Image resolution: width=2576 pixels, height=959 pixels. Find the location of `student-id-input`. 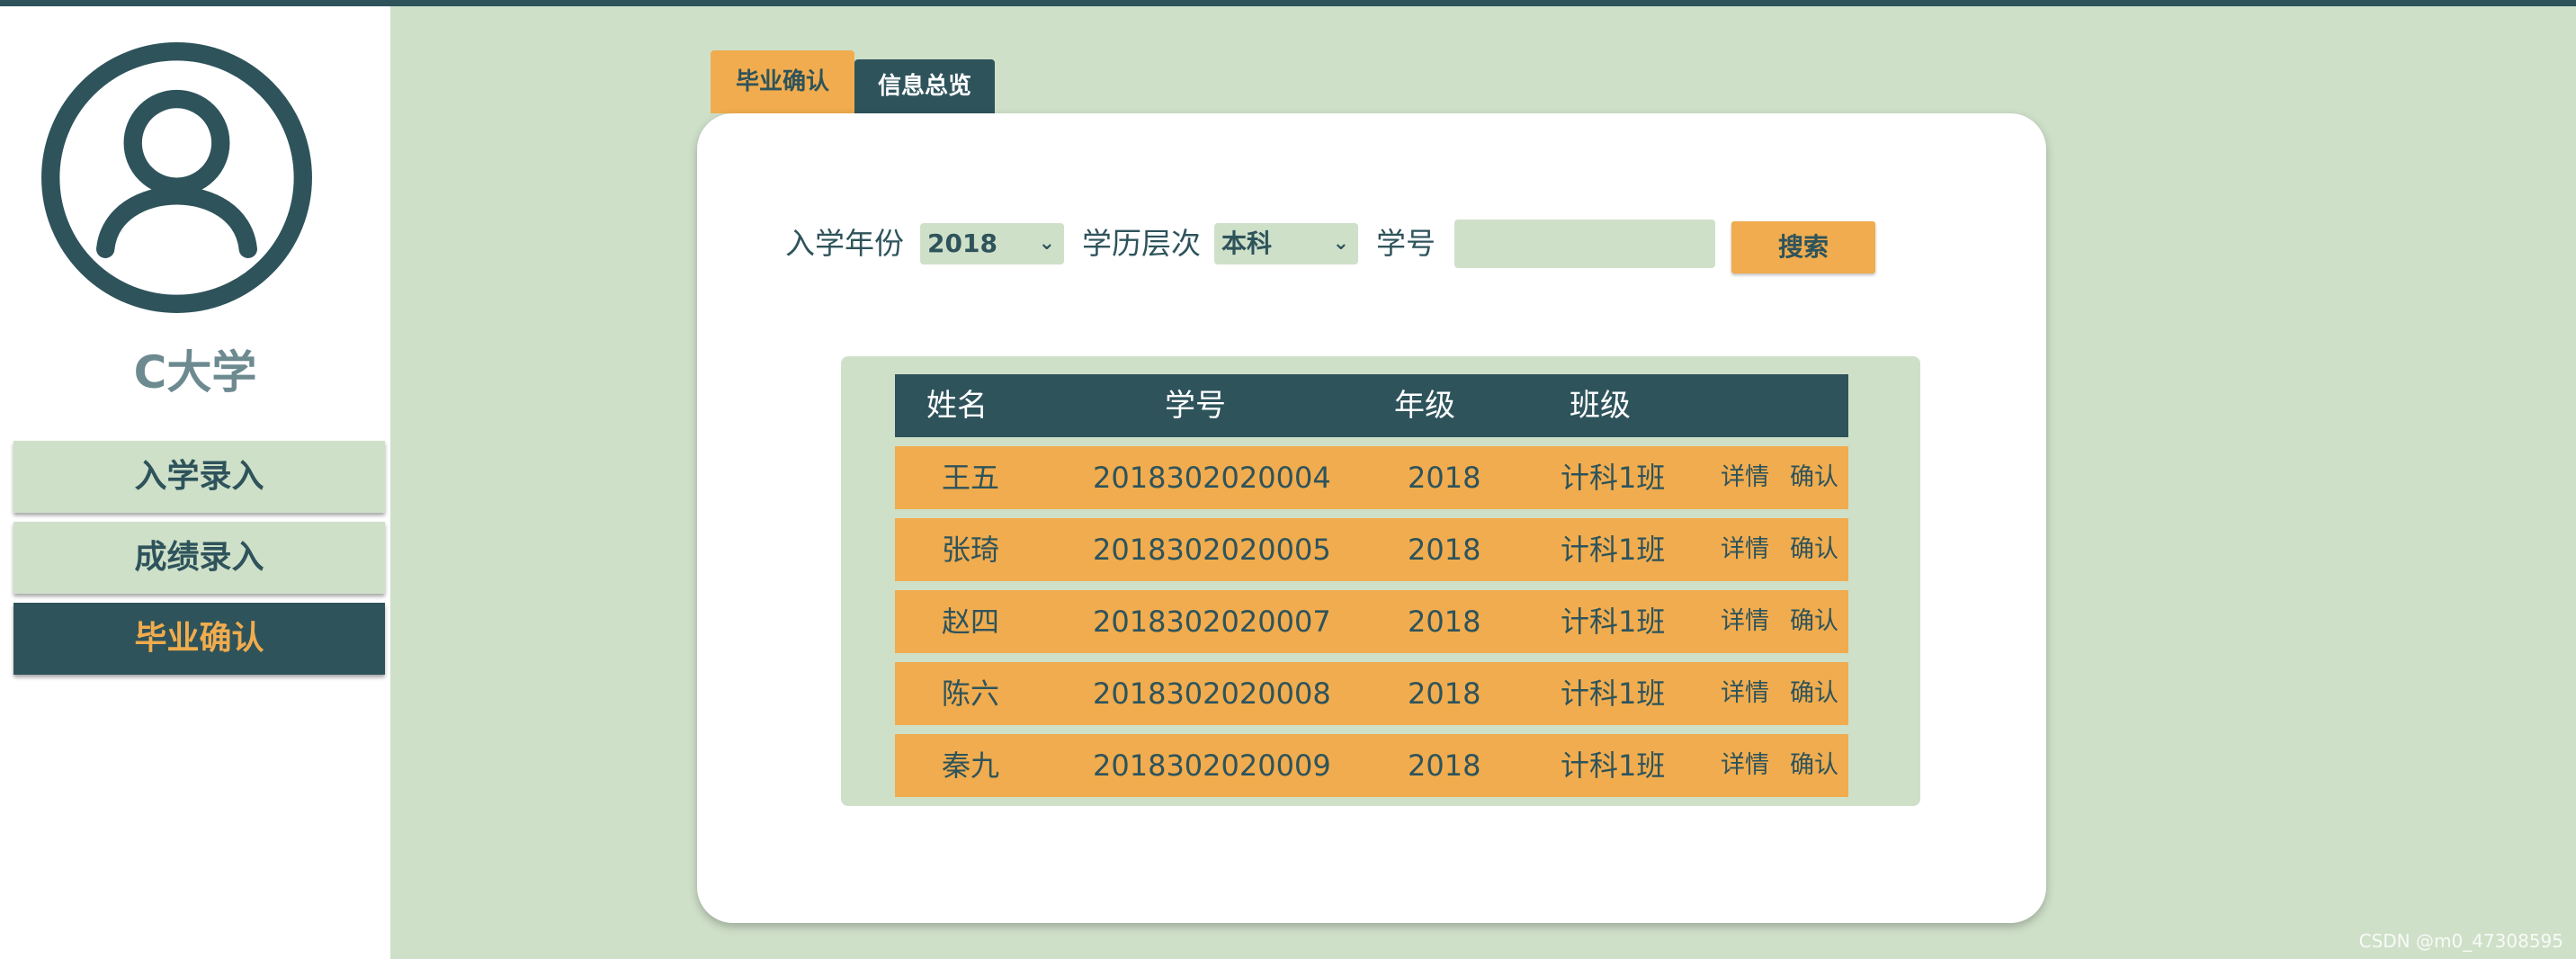

student-id-input is located at coordinates (1584, 244).